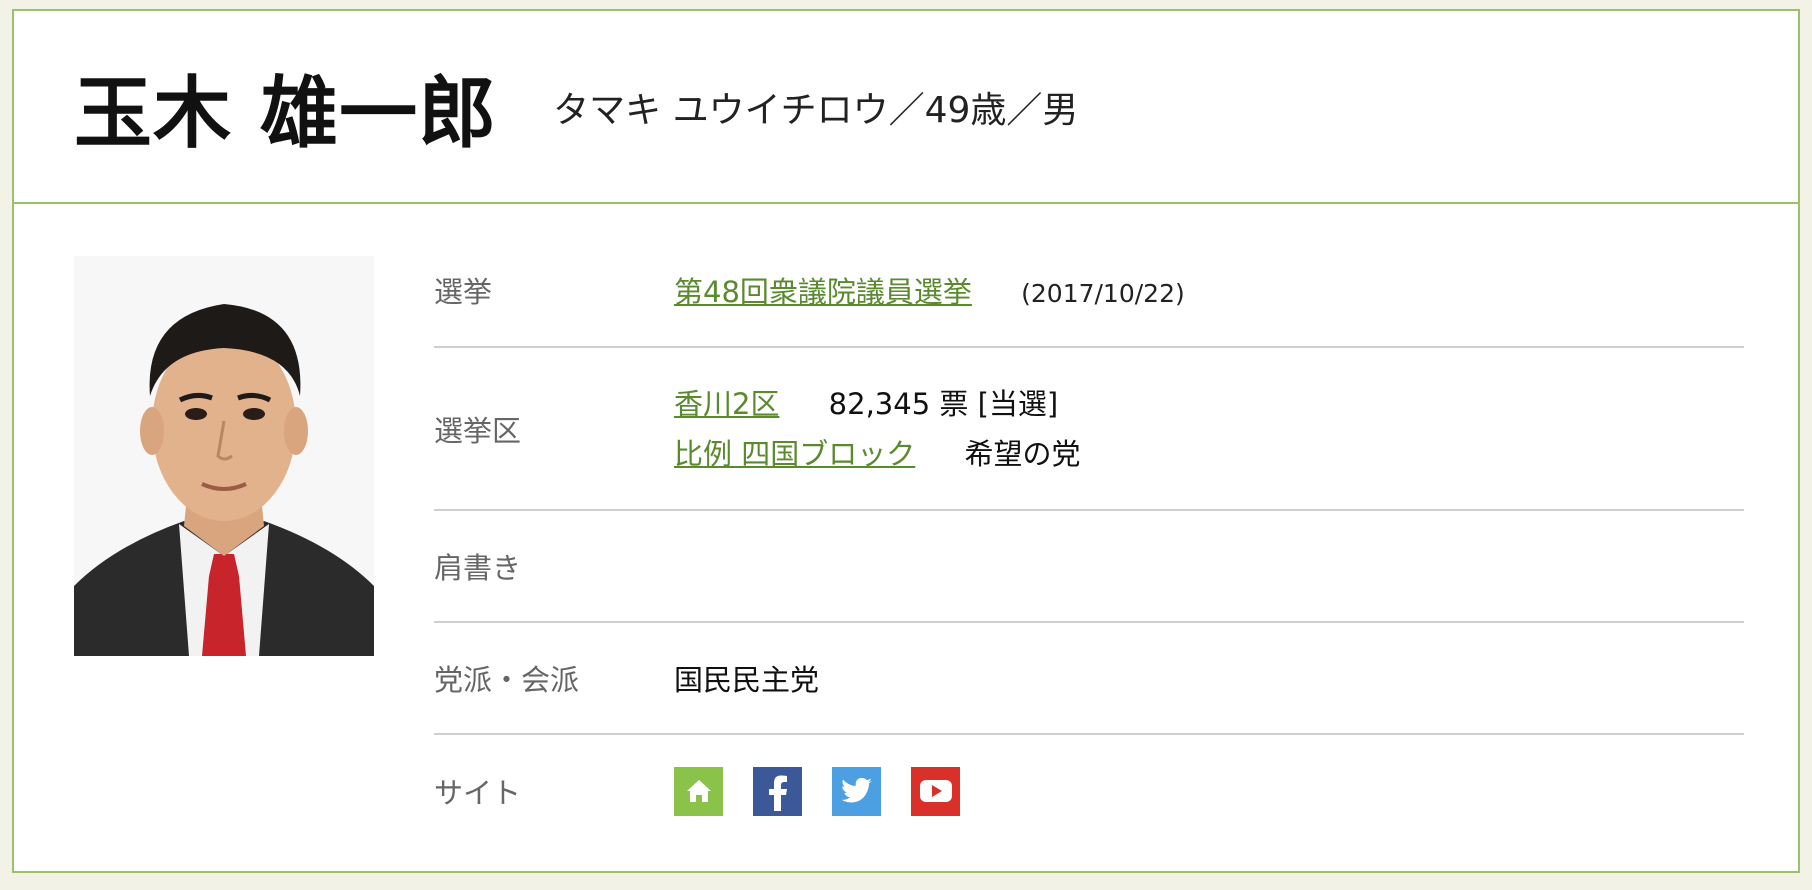 Image resolution: width=1812 pixels, height=890 pixels. I want to click on sites-label: サイト, so click(478, 793).